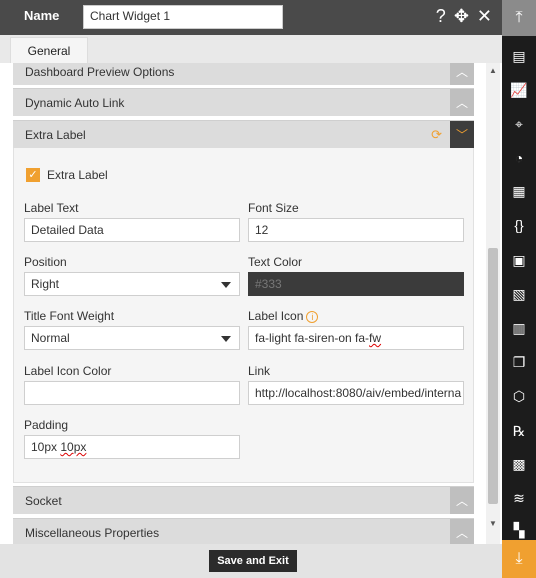 This screenshot has height=578, width=536. What do you see at coordinates (519, 362) in the screenshot?
I see `copy-icon: ❐` at bounding box center [519, 362].